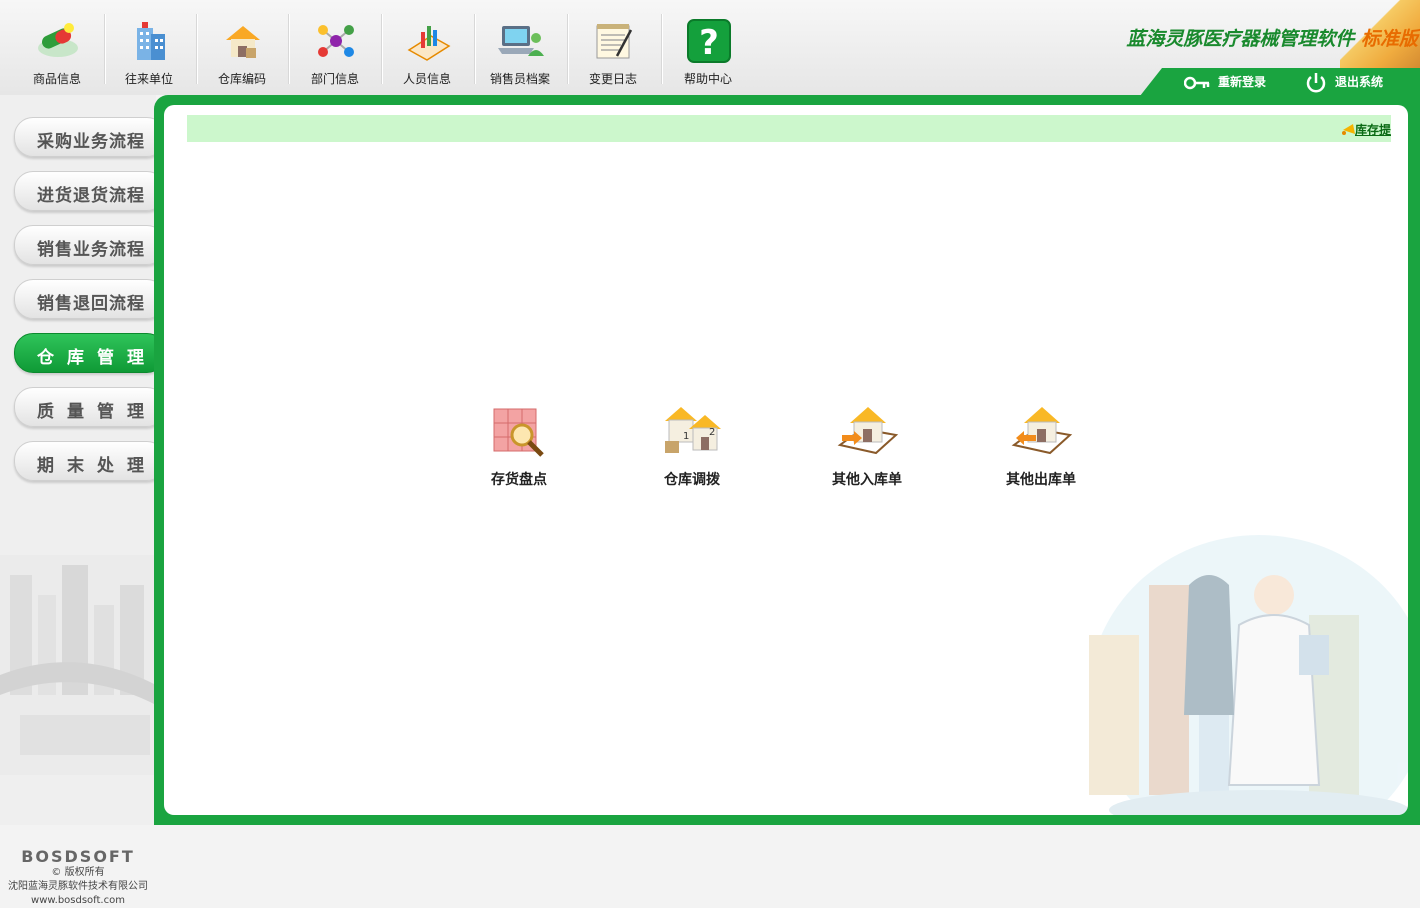 The image size is (1420, 908). What do you see at coordinates (693, 430) in the screenshot?
I see `warehouse-transfer-icon: 12` at bounding box center [693, 430].